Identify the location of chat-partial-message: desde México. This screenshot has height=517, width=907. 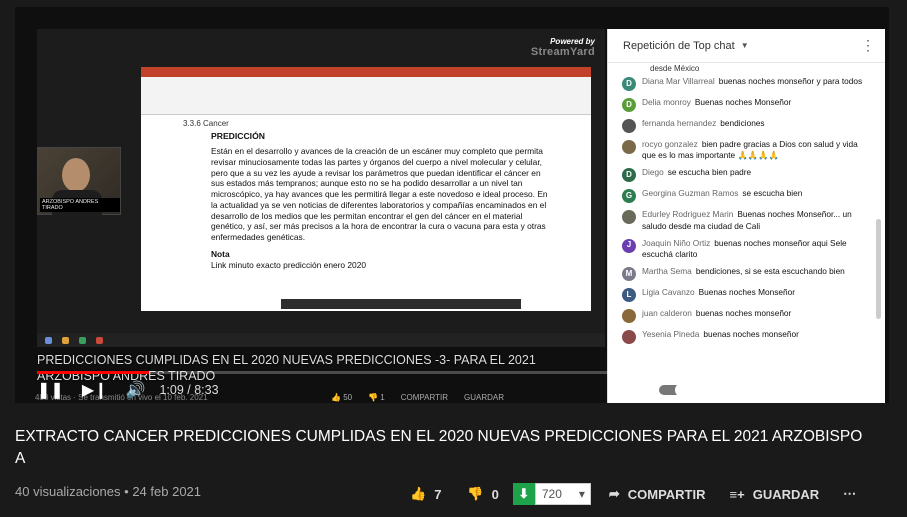
(675, 68).